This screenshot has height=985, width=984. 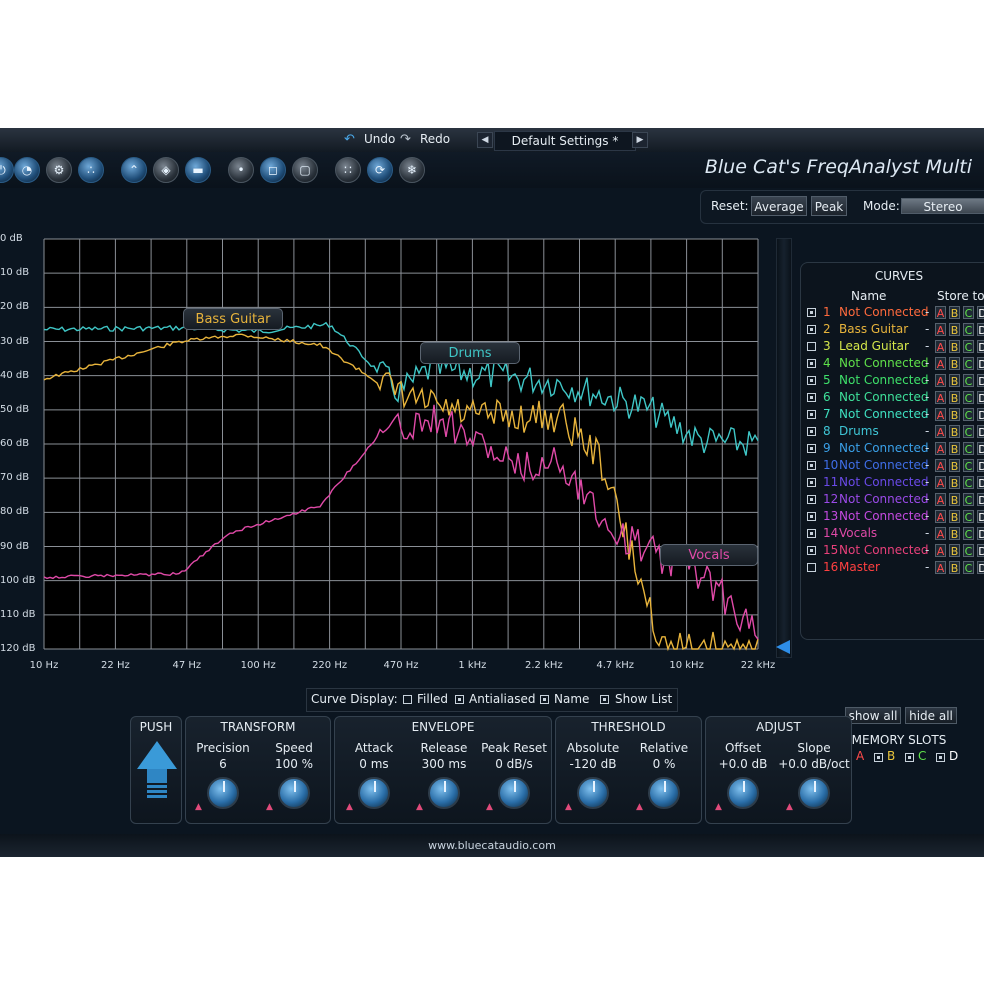 What do you see at coordinates (134, 170) in the screenshot?
I see `peak-shape-icon: ⌃` at bounding box center [134, 170].